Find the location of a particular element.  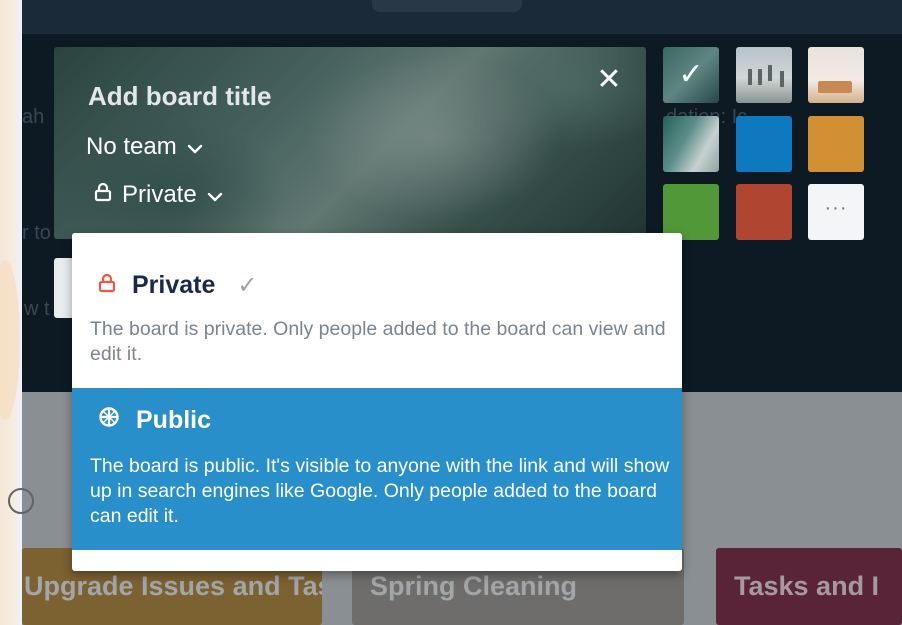

obscured-text: w t is located at coordinates (37, 309).